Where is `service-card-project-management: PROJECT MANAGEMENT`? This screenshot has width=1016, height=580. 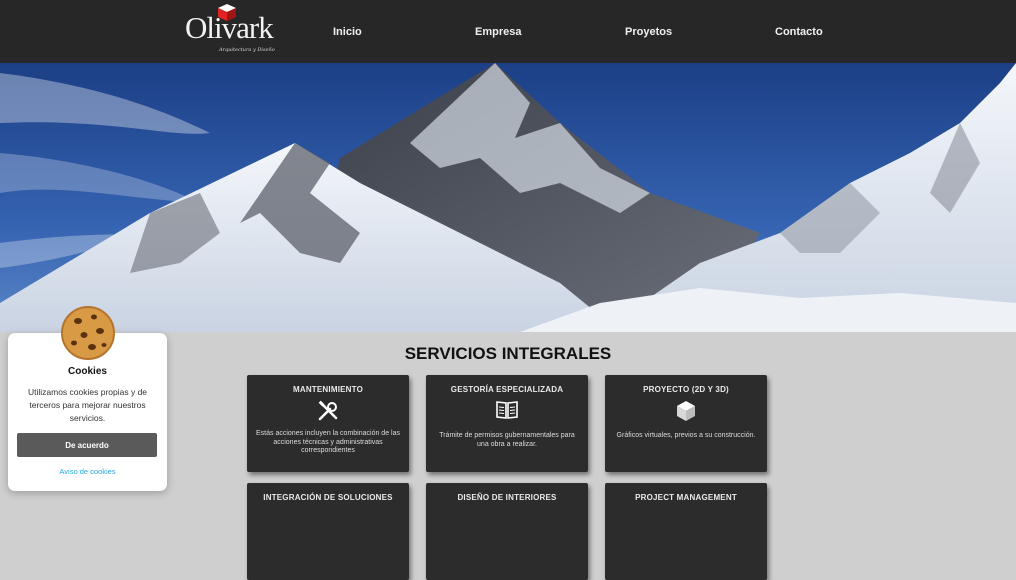 service-card-project-management: PROJECT MANAGEMENT is located at coordinates (686, 531).